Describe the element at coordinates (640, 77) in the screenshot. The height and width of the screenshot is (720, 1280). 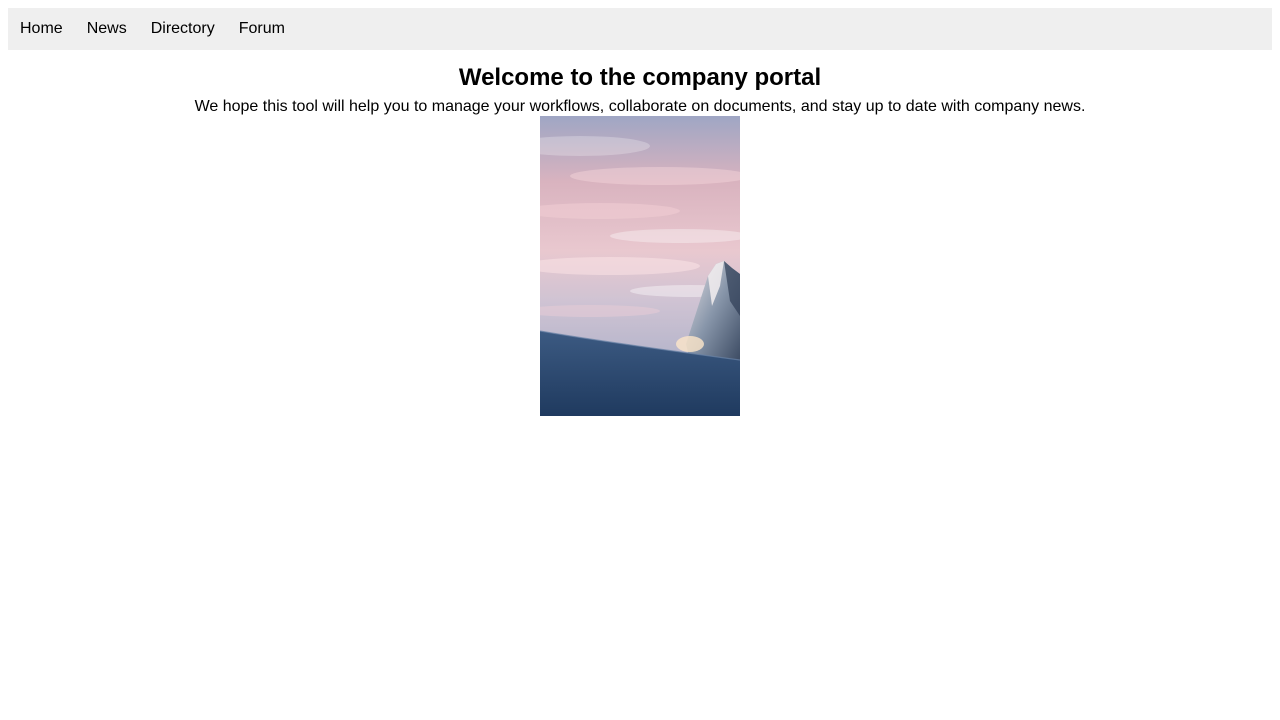
I see `page-title: Welcome to the company portal` at that location.